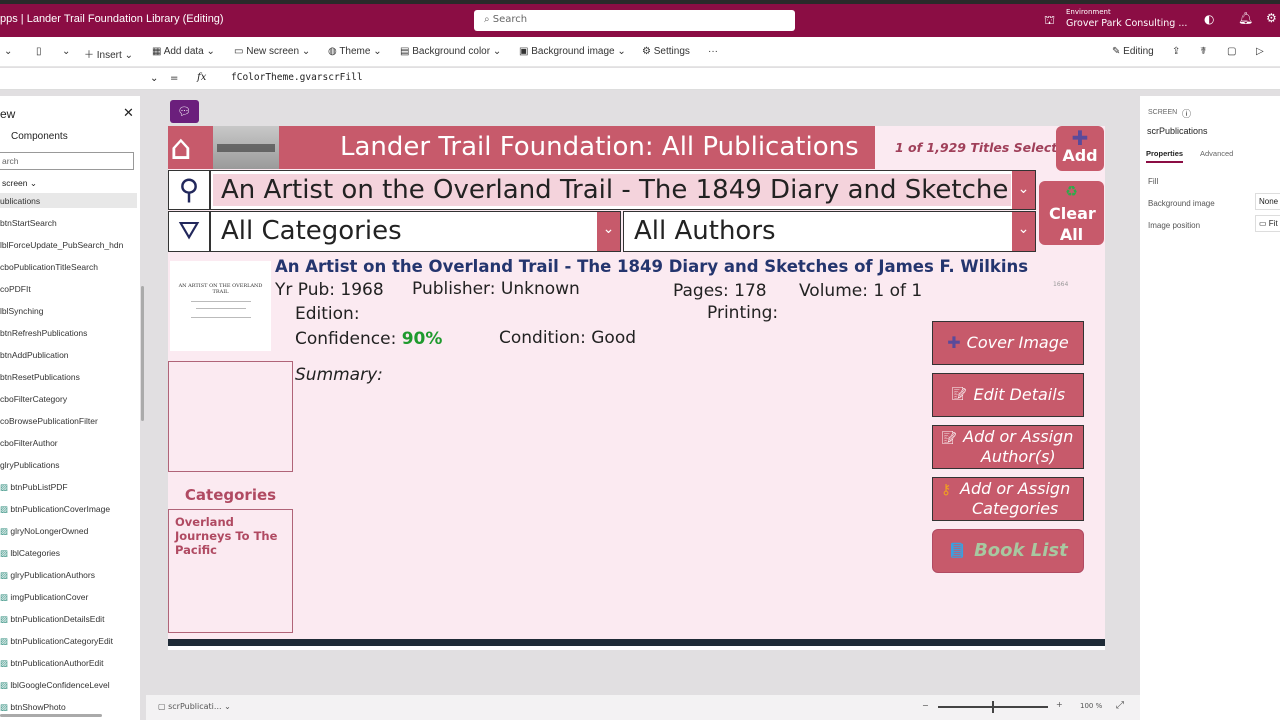 This screenshot has width=1280, height=720. What do you see at coordinates (666, 51) in the screenshot?
I see `settings-button: ⚙ Settings` at bounding box center [666, 51].